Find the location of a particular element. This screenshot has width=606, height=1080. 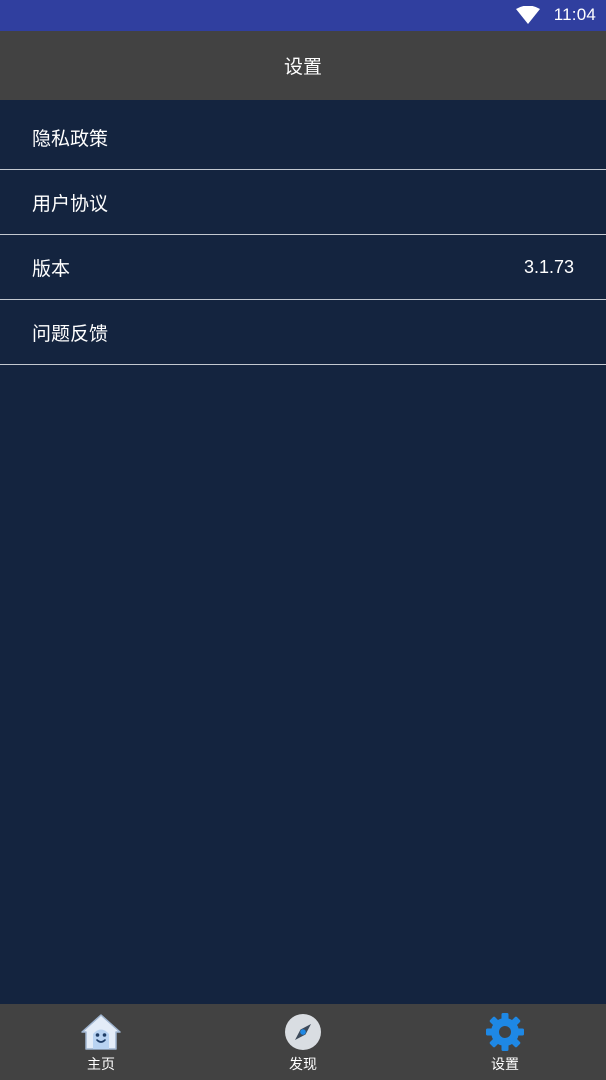

menu-item-feedback: 问题反馈 is located at coordinates (303, 332).